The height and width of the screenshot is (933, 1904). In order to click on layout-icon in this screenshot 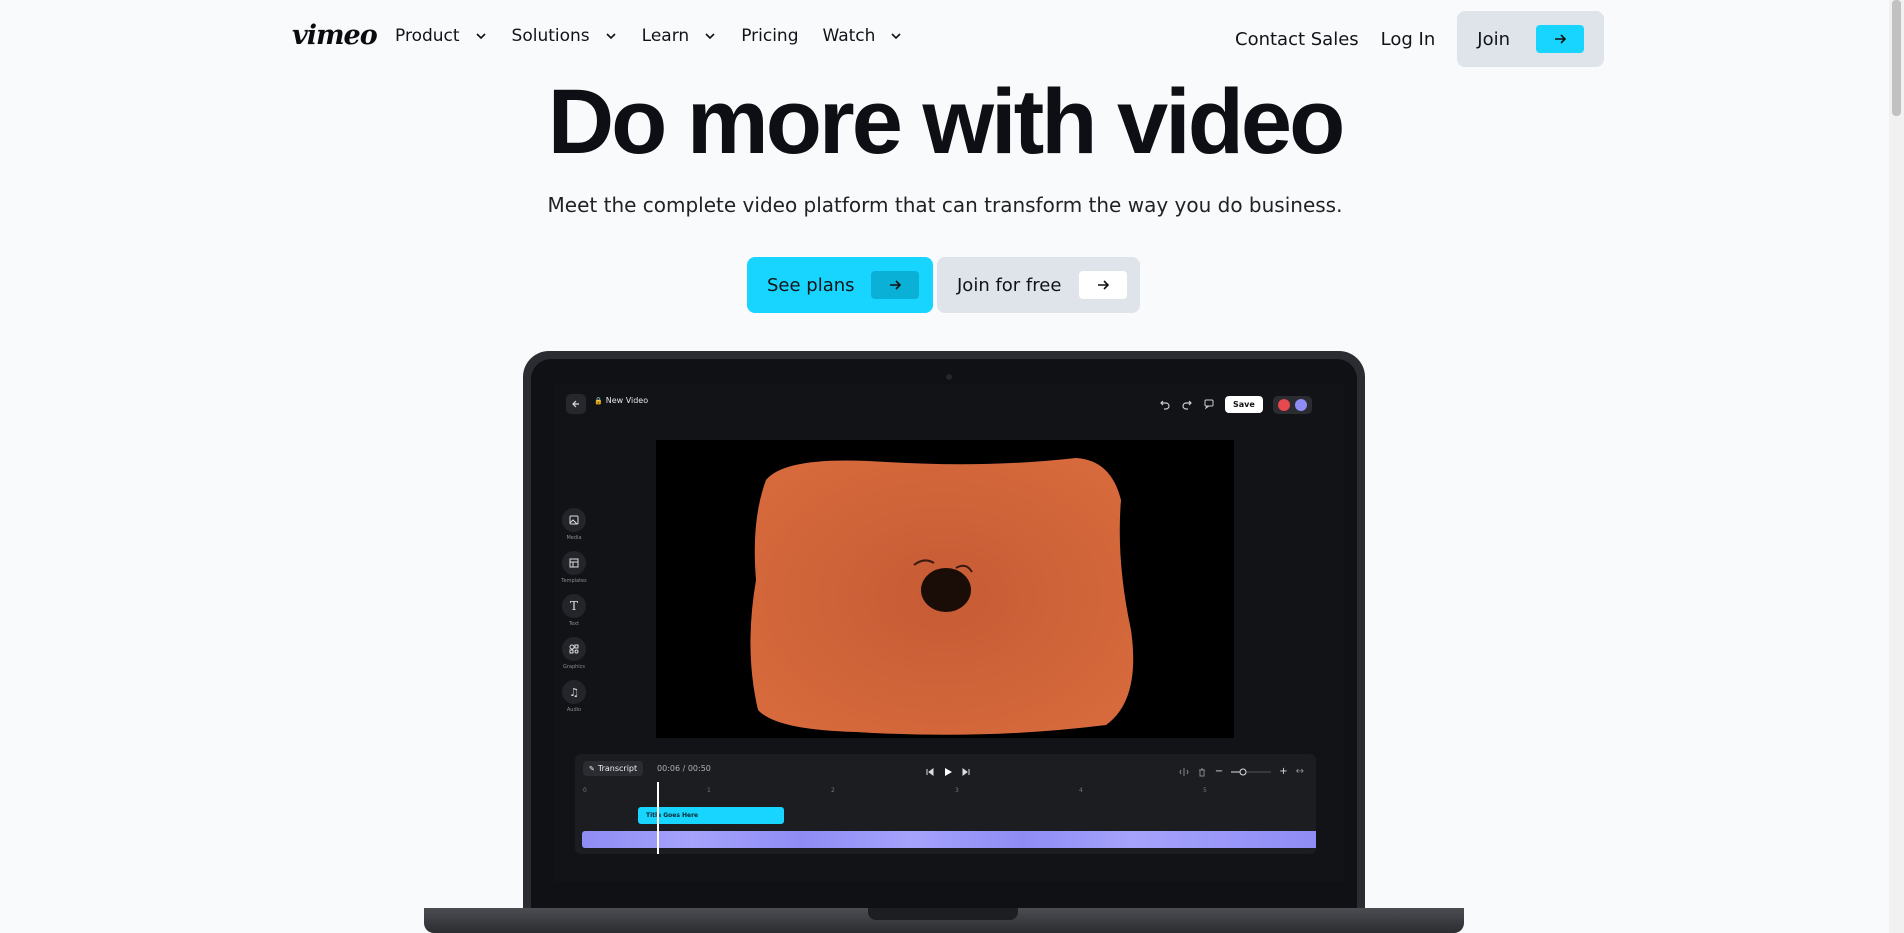, I will do `click(574, 563)`.